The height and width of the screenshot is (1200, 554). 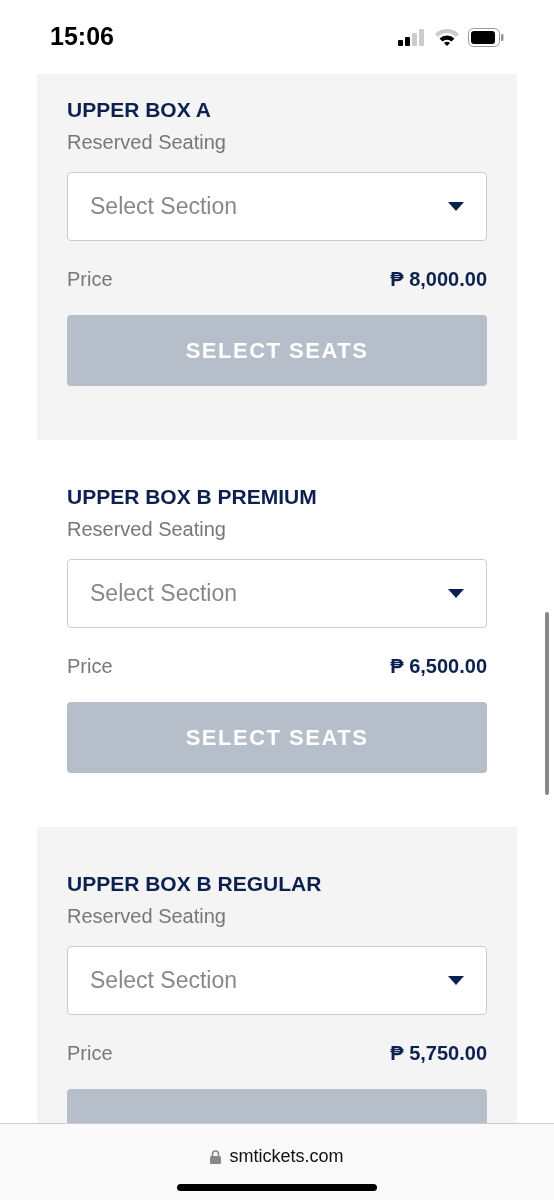 I want to click on lock-icon, so click(x=216, y=1156).